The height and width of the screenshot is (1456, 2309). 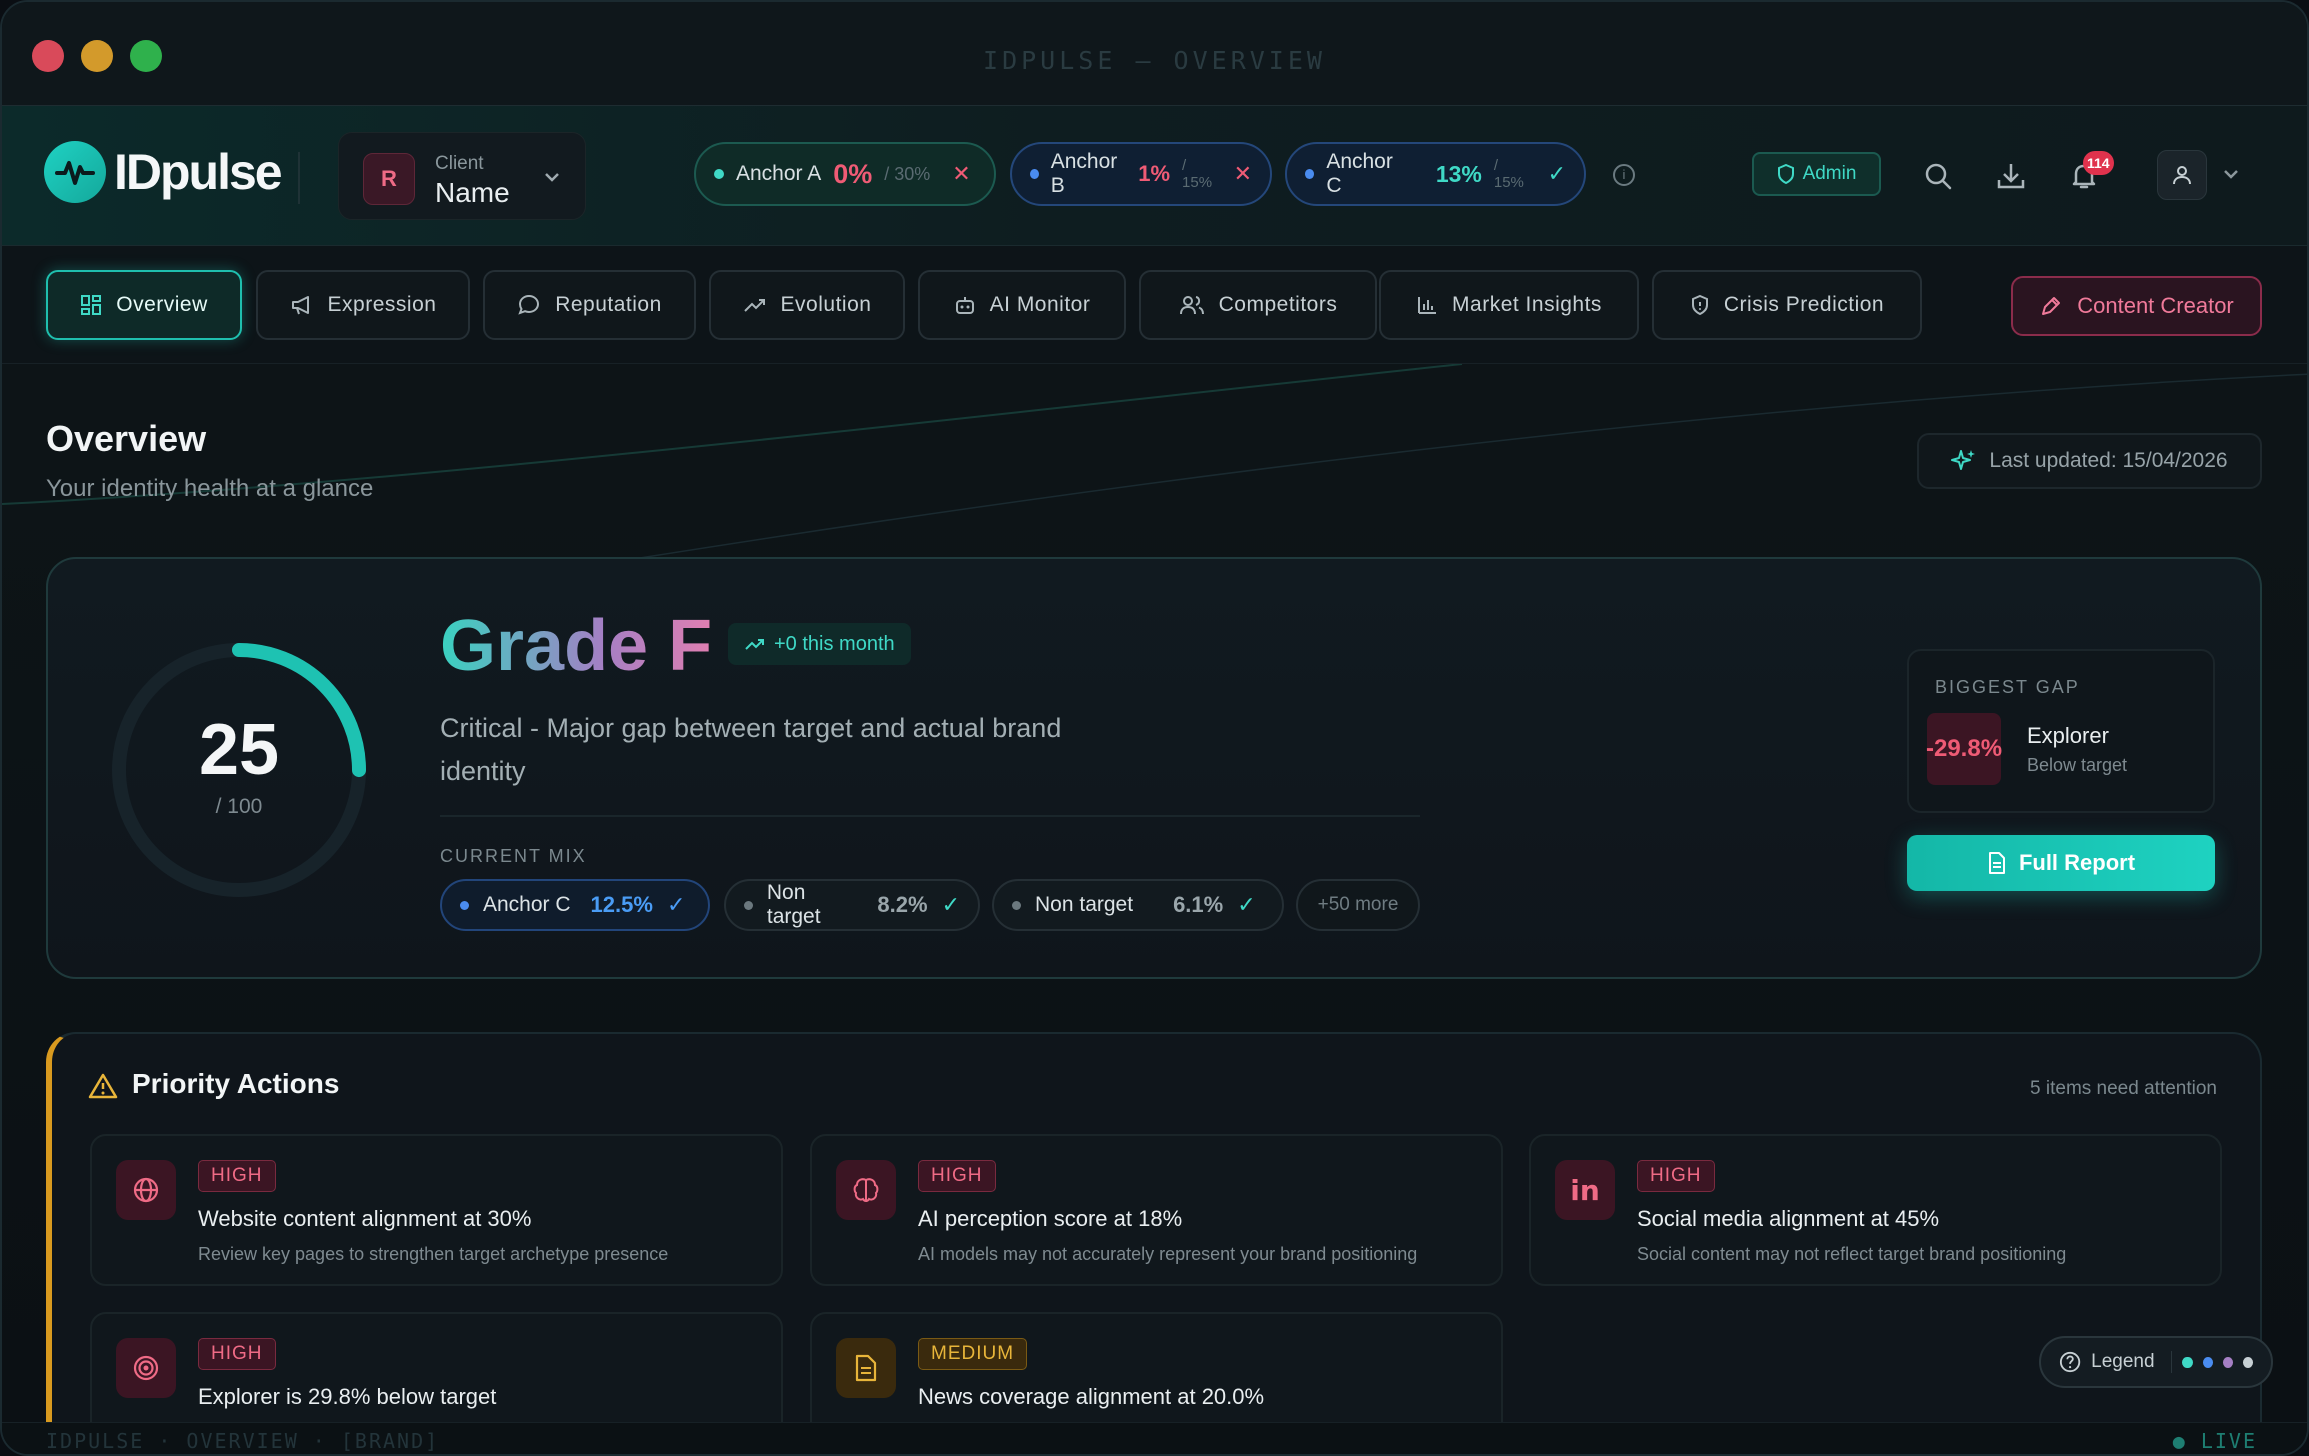 What do you see at coordinates (1359, 173) in the screenshot?
I see `anchor-name: Anchor C` at bounding box center [1359, 173].